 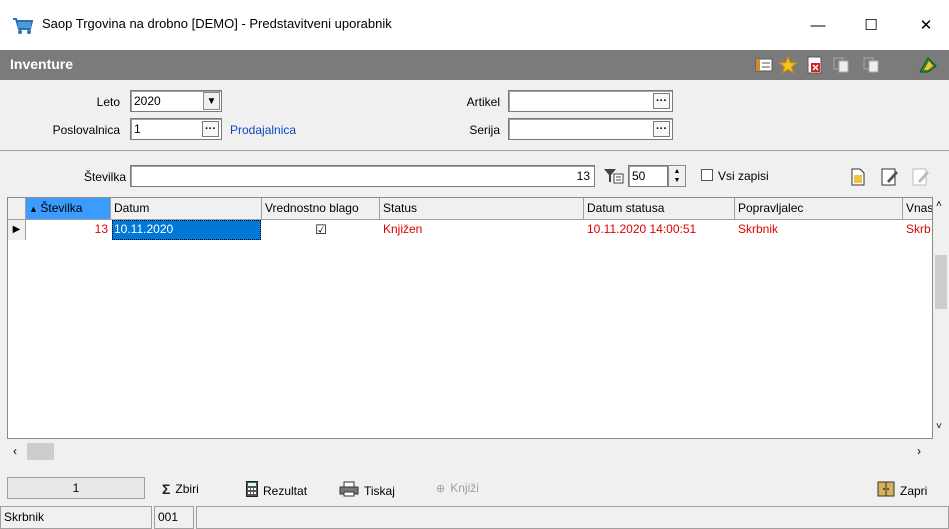 I want to click on new-document-icon, so click(x=858, y=178).